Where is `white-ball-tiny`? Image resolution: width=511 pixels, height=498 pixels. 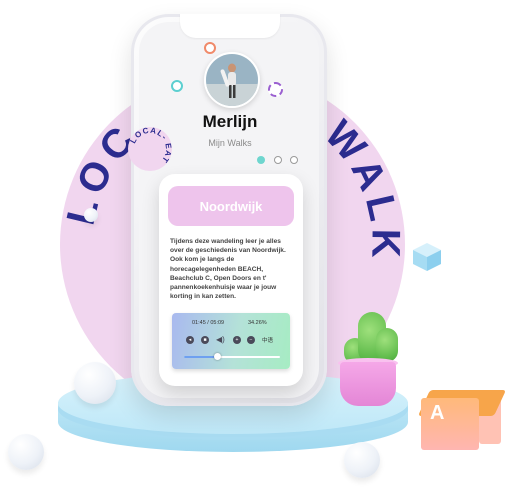
white-ball-tiny is located at coordinates (91, 215).